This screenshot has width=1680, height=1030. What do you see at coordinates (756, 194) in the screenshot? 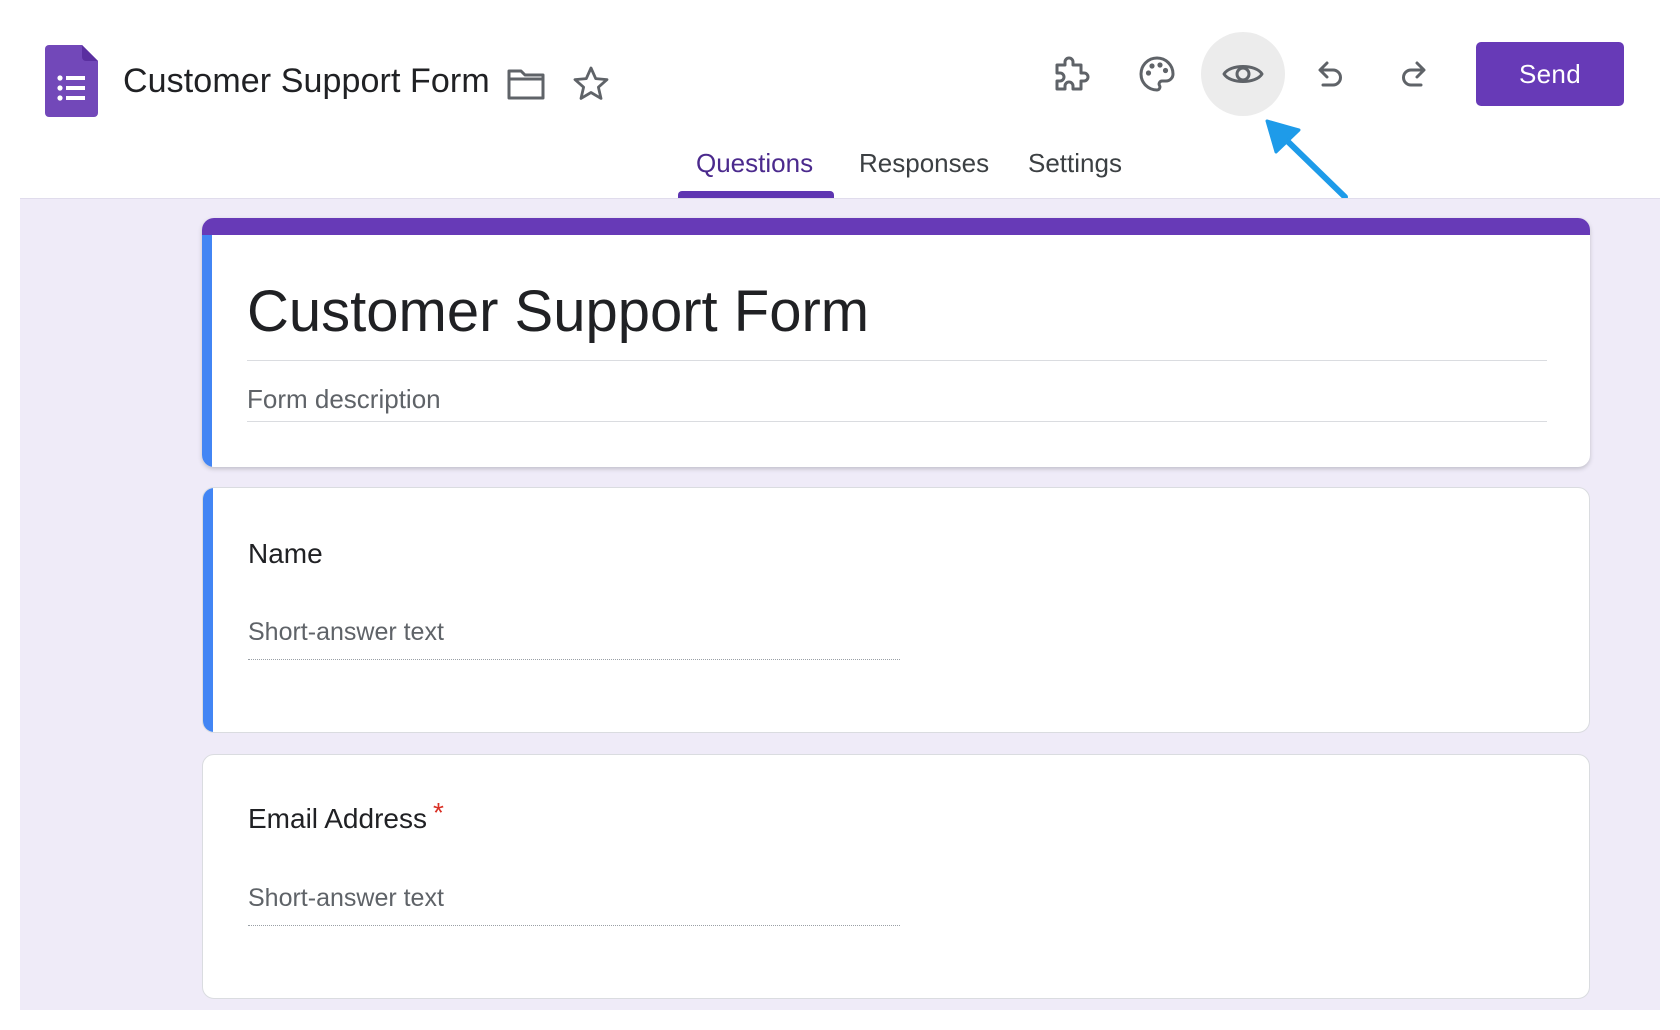
I see `active-tab-indicator` at bounding box center [756, 194].